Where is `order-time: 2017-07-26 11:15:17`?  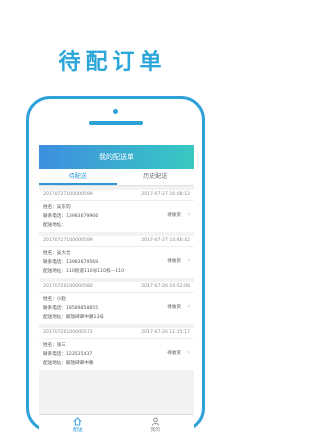
order-time: 2017-07-26 11:15:17 is located at coordinates (165, 332).